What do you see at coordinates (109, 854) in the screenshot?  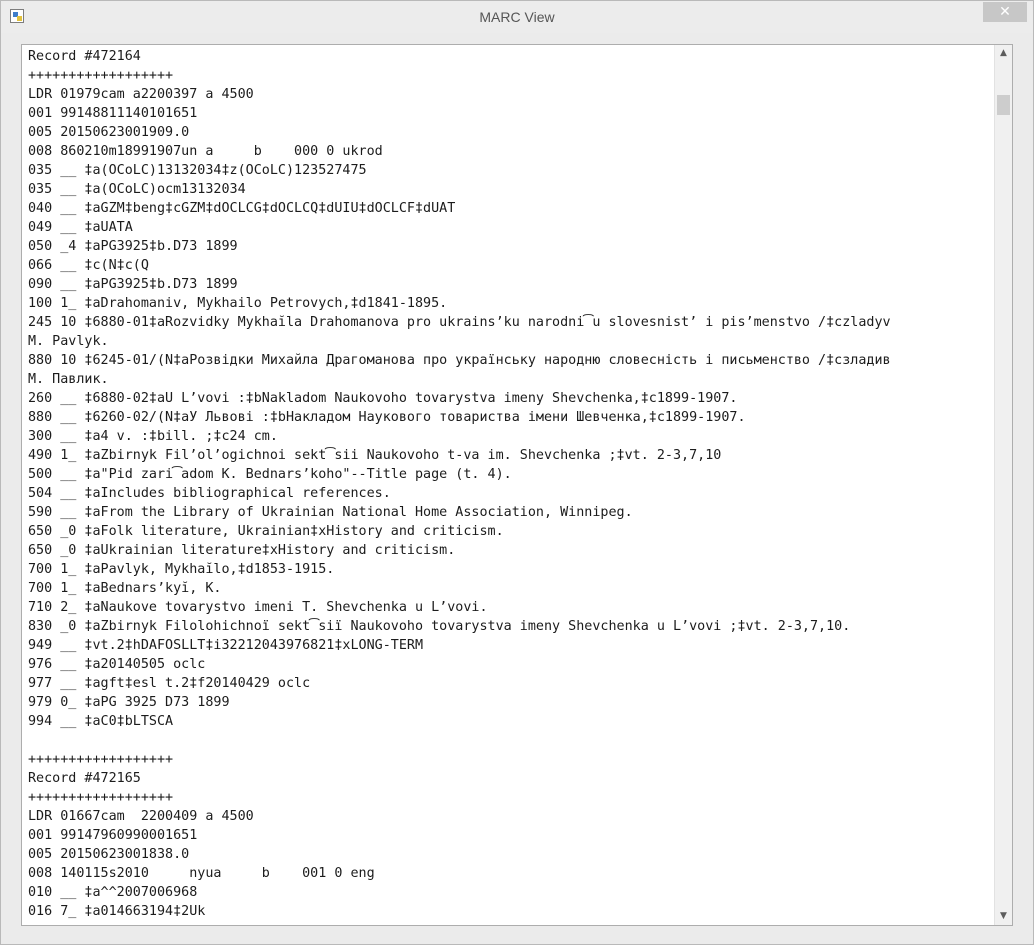 I see `marc-text-line: 005 20150623001838.0` at bounding box center [109, 854].